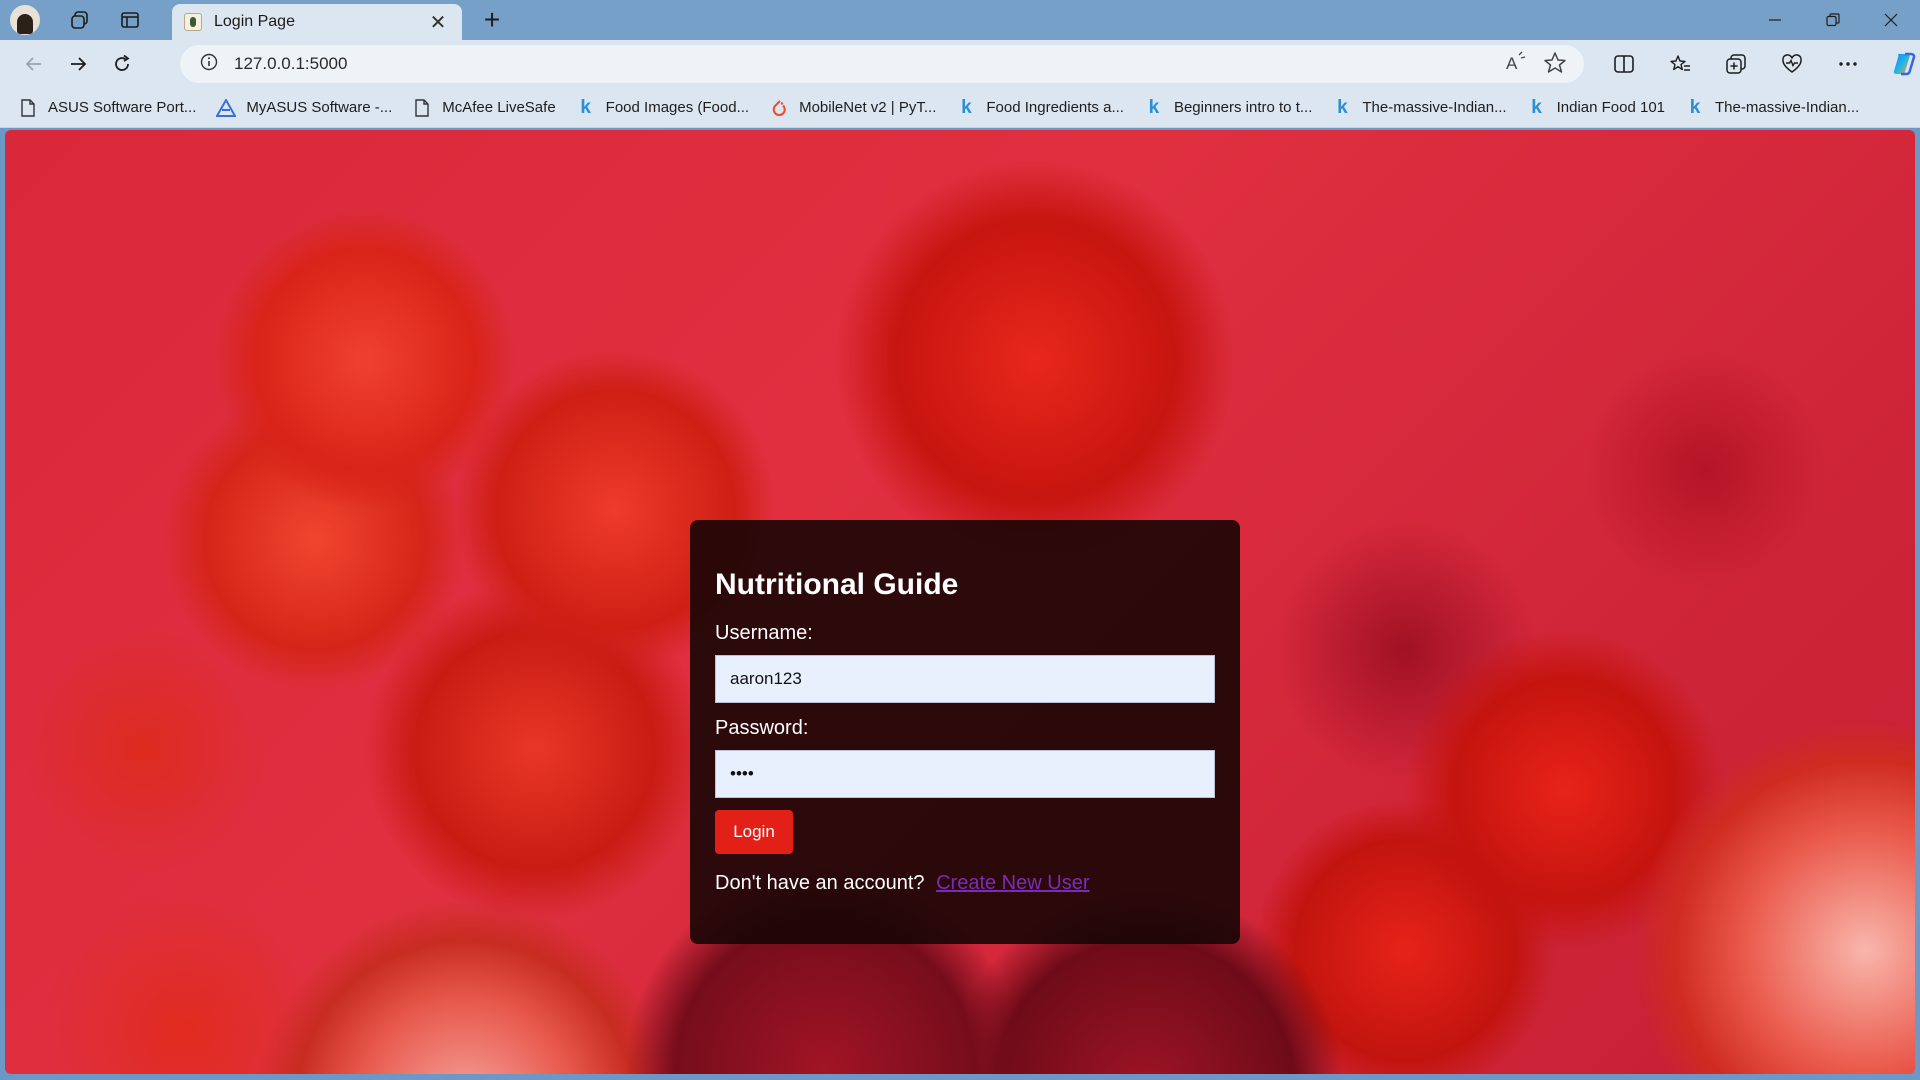 This screenshot has height=1080, width=1920. I want to click on signup-prompt: Don't have an account?, so click(820, 883).